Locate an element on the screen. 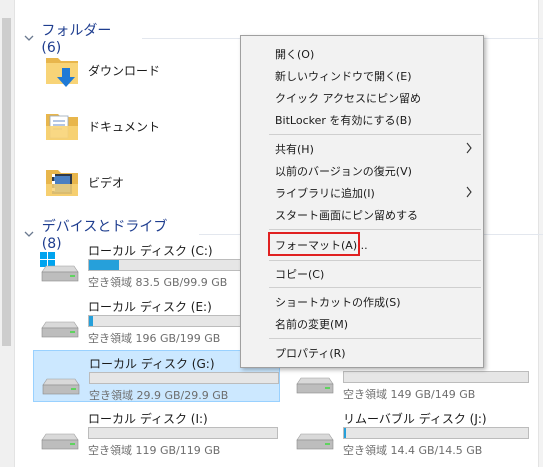 Image resolution: width=543 pixels, height=467 pixels. folder-label: ビデオ is located at coordinates (106, 182).